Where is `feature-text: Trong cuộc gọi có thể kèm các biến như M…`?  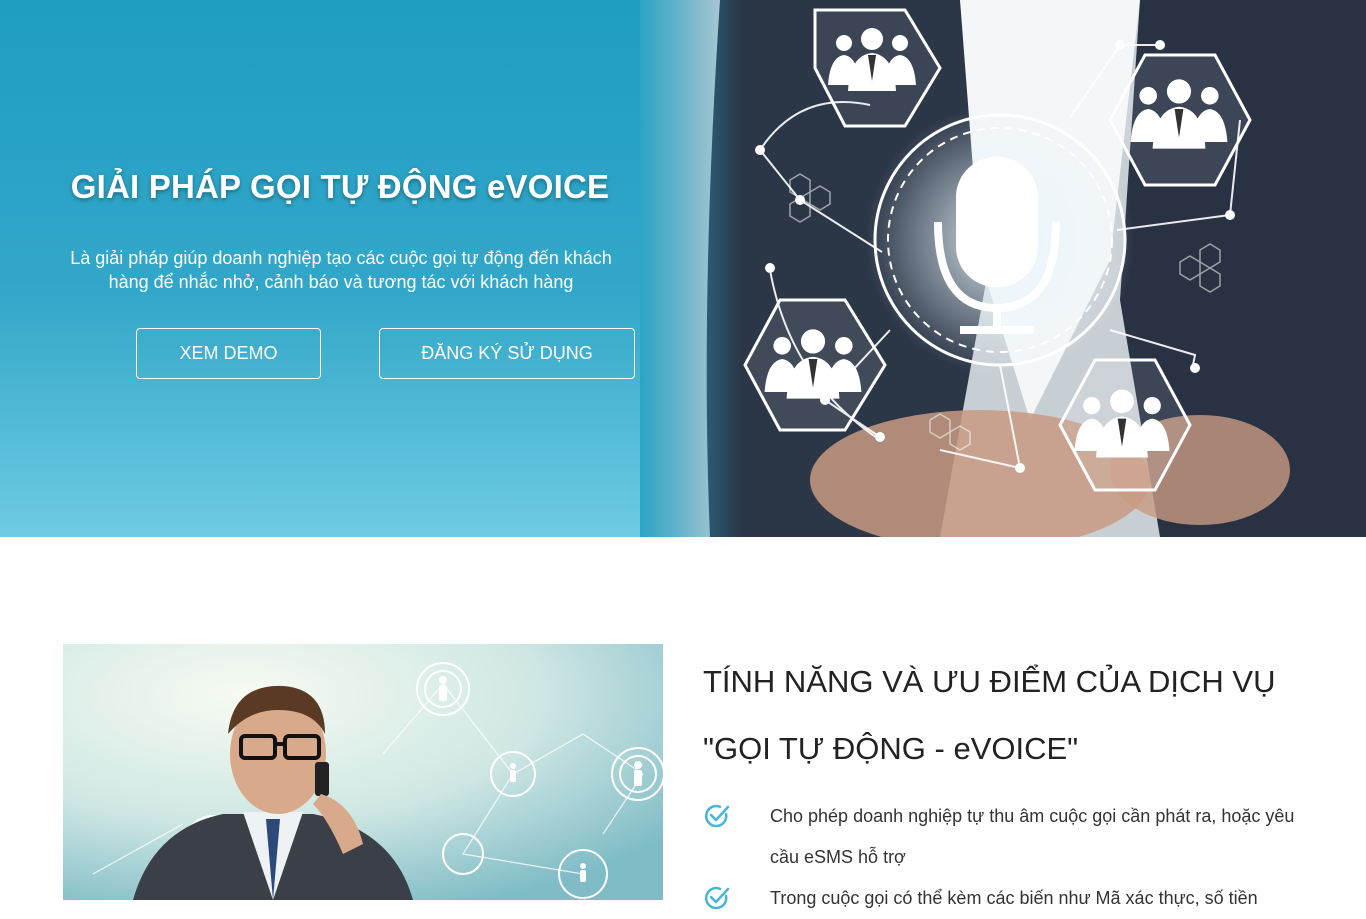
feature-text: Trong cuộc gọi có thể kèm các biến như M… is located at coordinates (1014, 898).